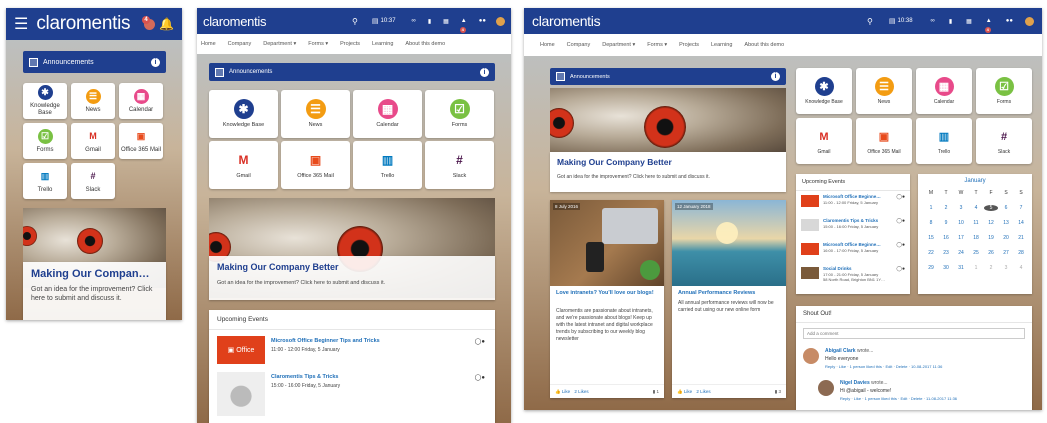 The height and width of the screenshot is (423, 1047). I want to click on calendar-day-today: 5, so click(991, 208).